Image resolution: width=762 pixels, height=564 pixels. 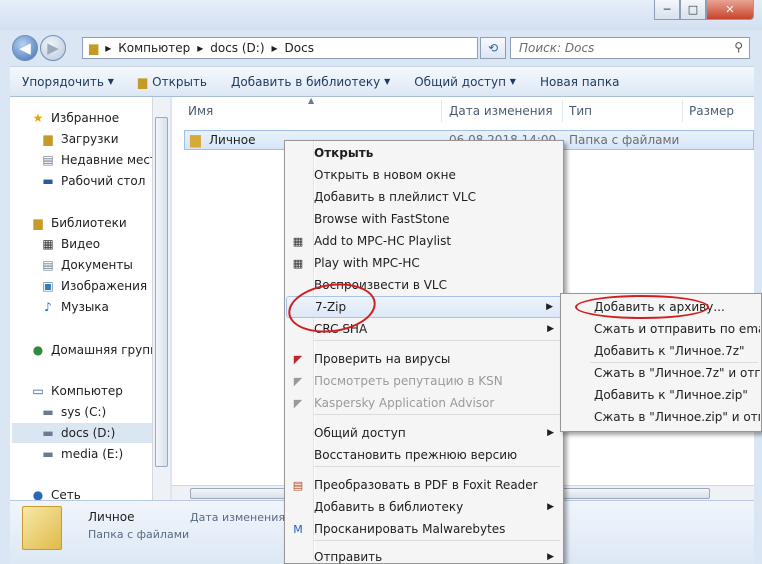 I want to click on context-menu-item: ◤ Kaspersky Application Advisor, so click(x=424, y=403).